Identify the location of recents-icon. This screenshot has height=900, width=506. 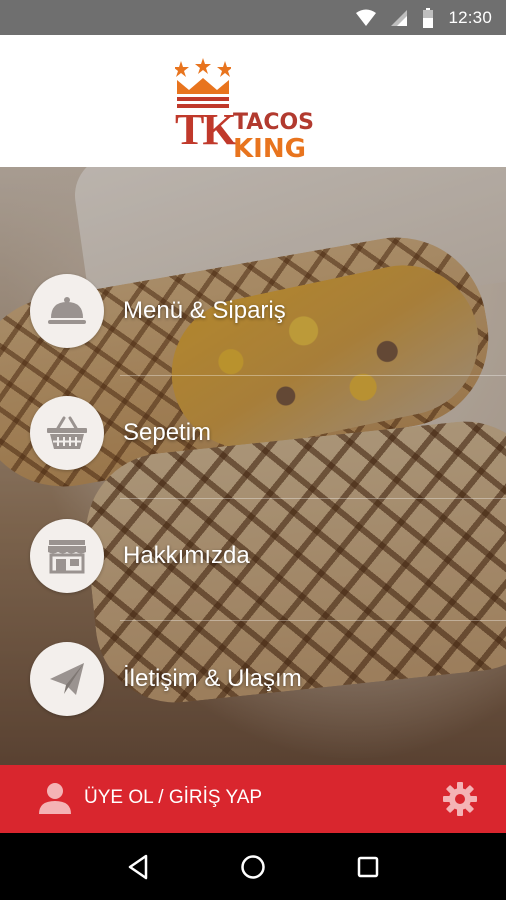
(368, 866).